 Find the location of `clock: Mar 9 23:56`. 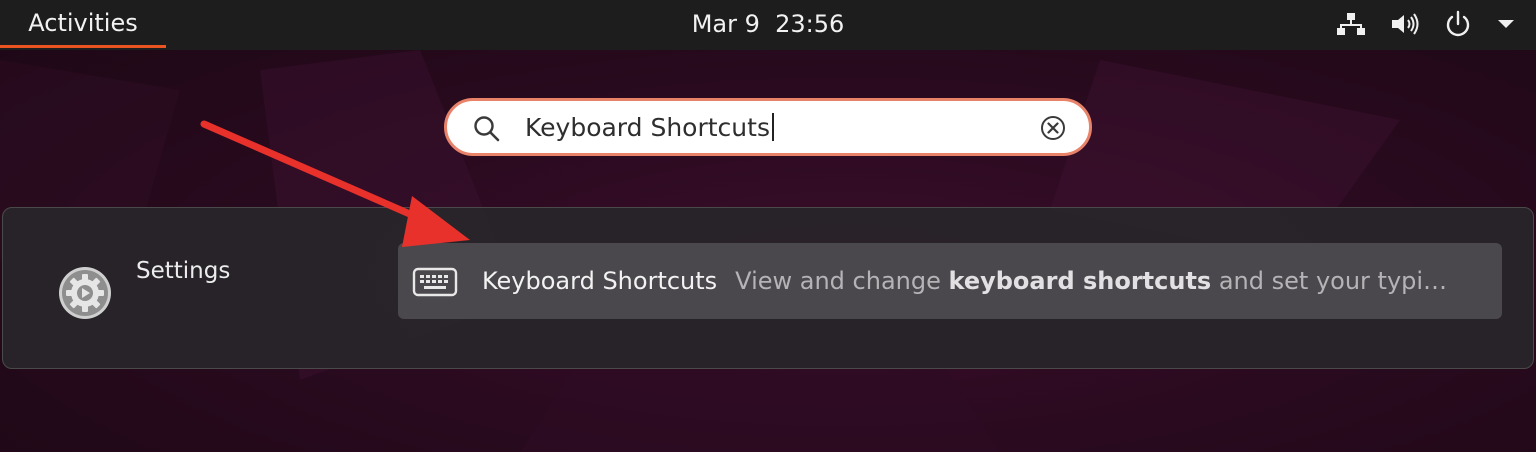

clock: Mar 9 23:56 is located at coordinates (768, 24).